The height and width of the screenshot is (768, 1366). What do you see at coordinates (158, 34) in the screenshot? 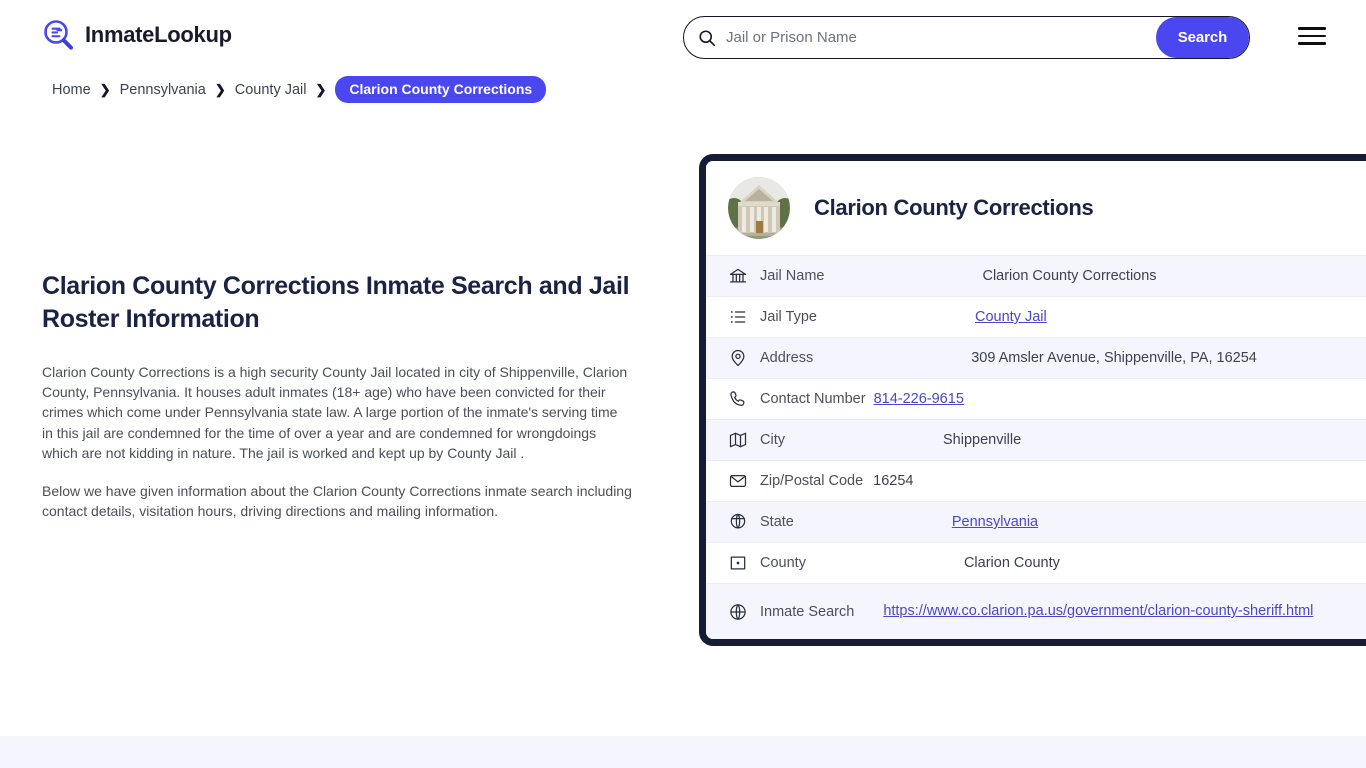
I see `logo-text: InmateLookup` at bounding box center [158, 34].